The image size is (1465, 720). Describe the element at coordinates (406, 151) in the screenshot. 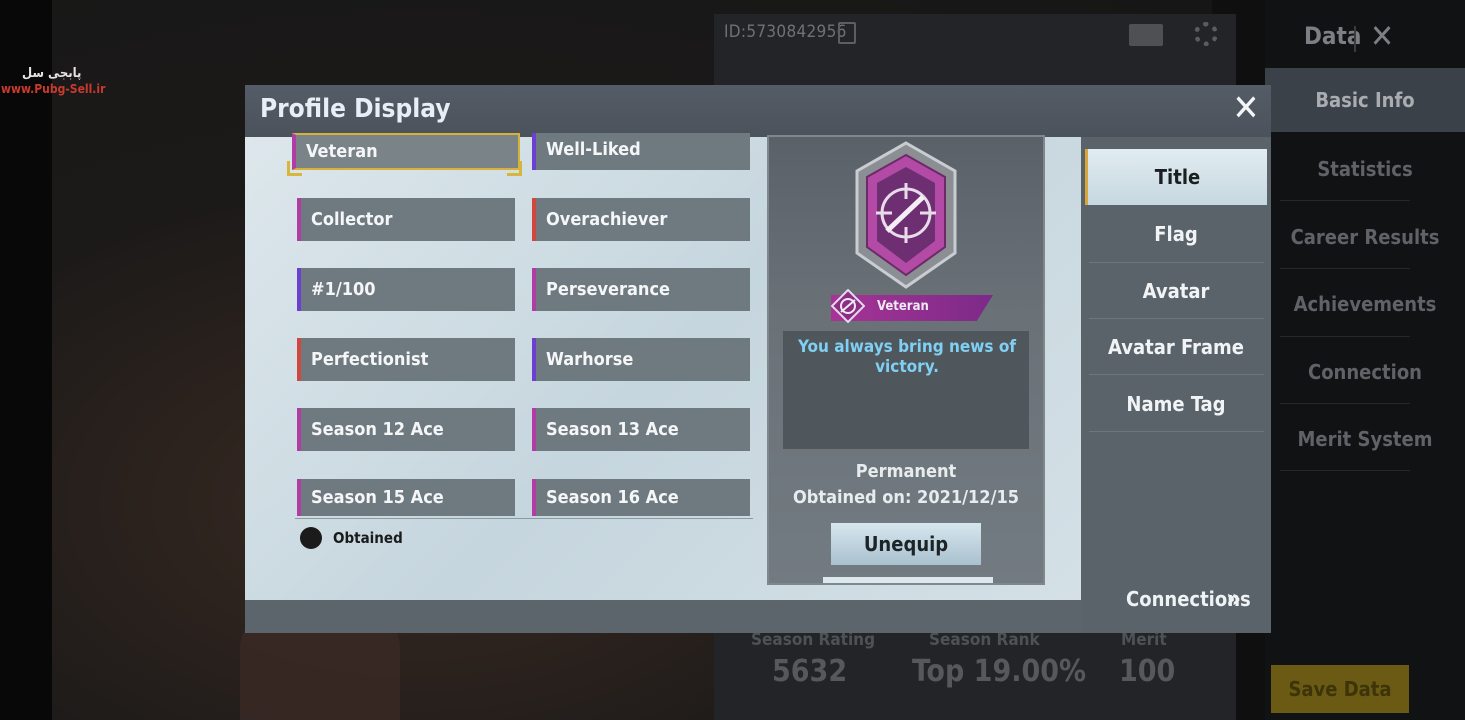

I see `title-tile-veteran: Veteran` at that location.